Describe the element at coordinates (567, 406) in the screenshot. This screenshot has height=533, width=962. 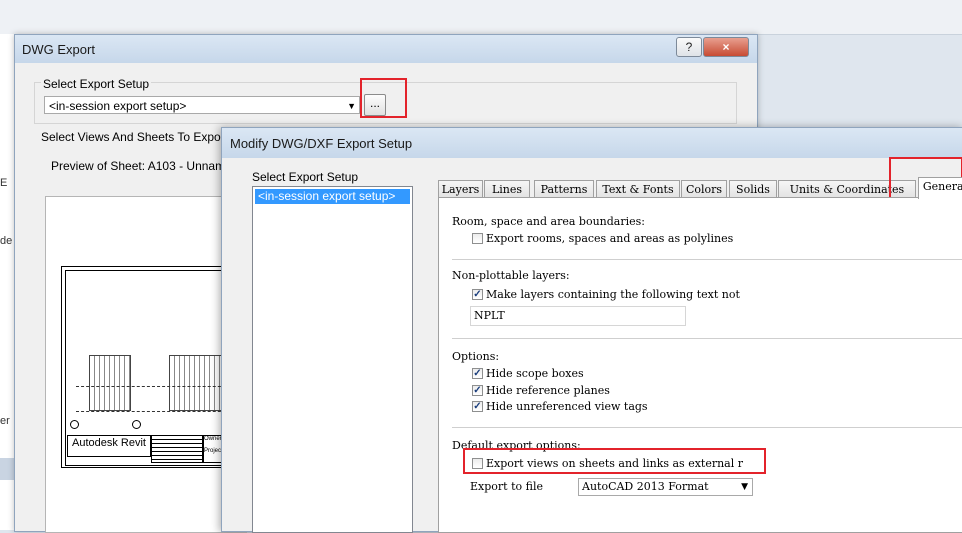
I see `hide-view-tags-label: Hide unreferenced view tags` at that location.